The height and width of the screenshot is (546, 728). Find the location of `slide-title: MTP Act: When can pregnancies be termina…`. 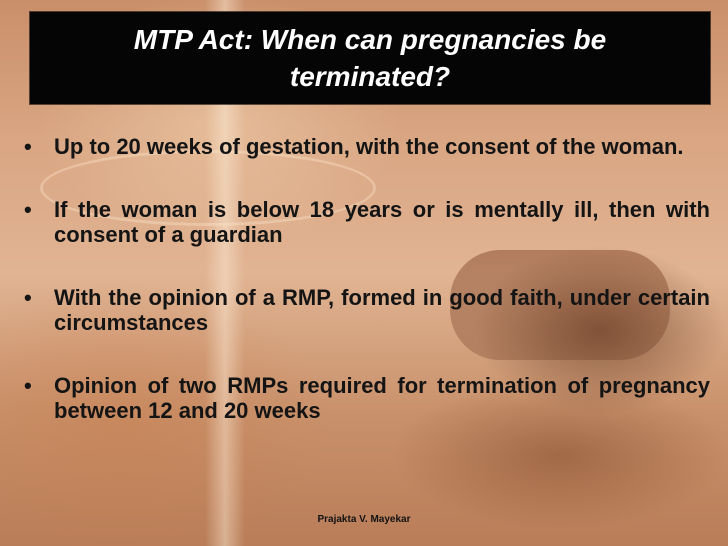

slide-title: MTP Act: When can pregnancies be termina… is located at coordinates (370, 58).